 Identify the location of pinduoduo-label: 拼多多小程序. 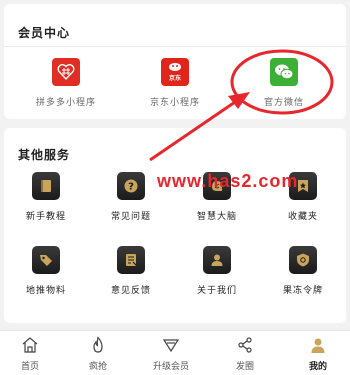
(65, 103).